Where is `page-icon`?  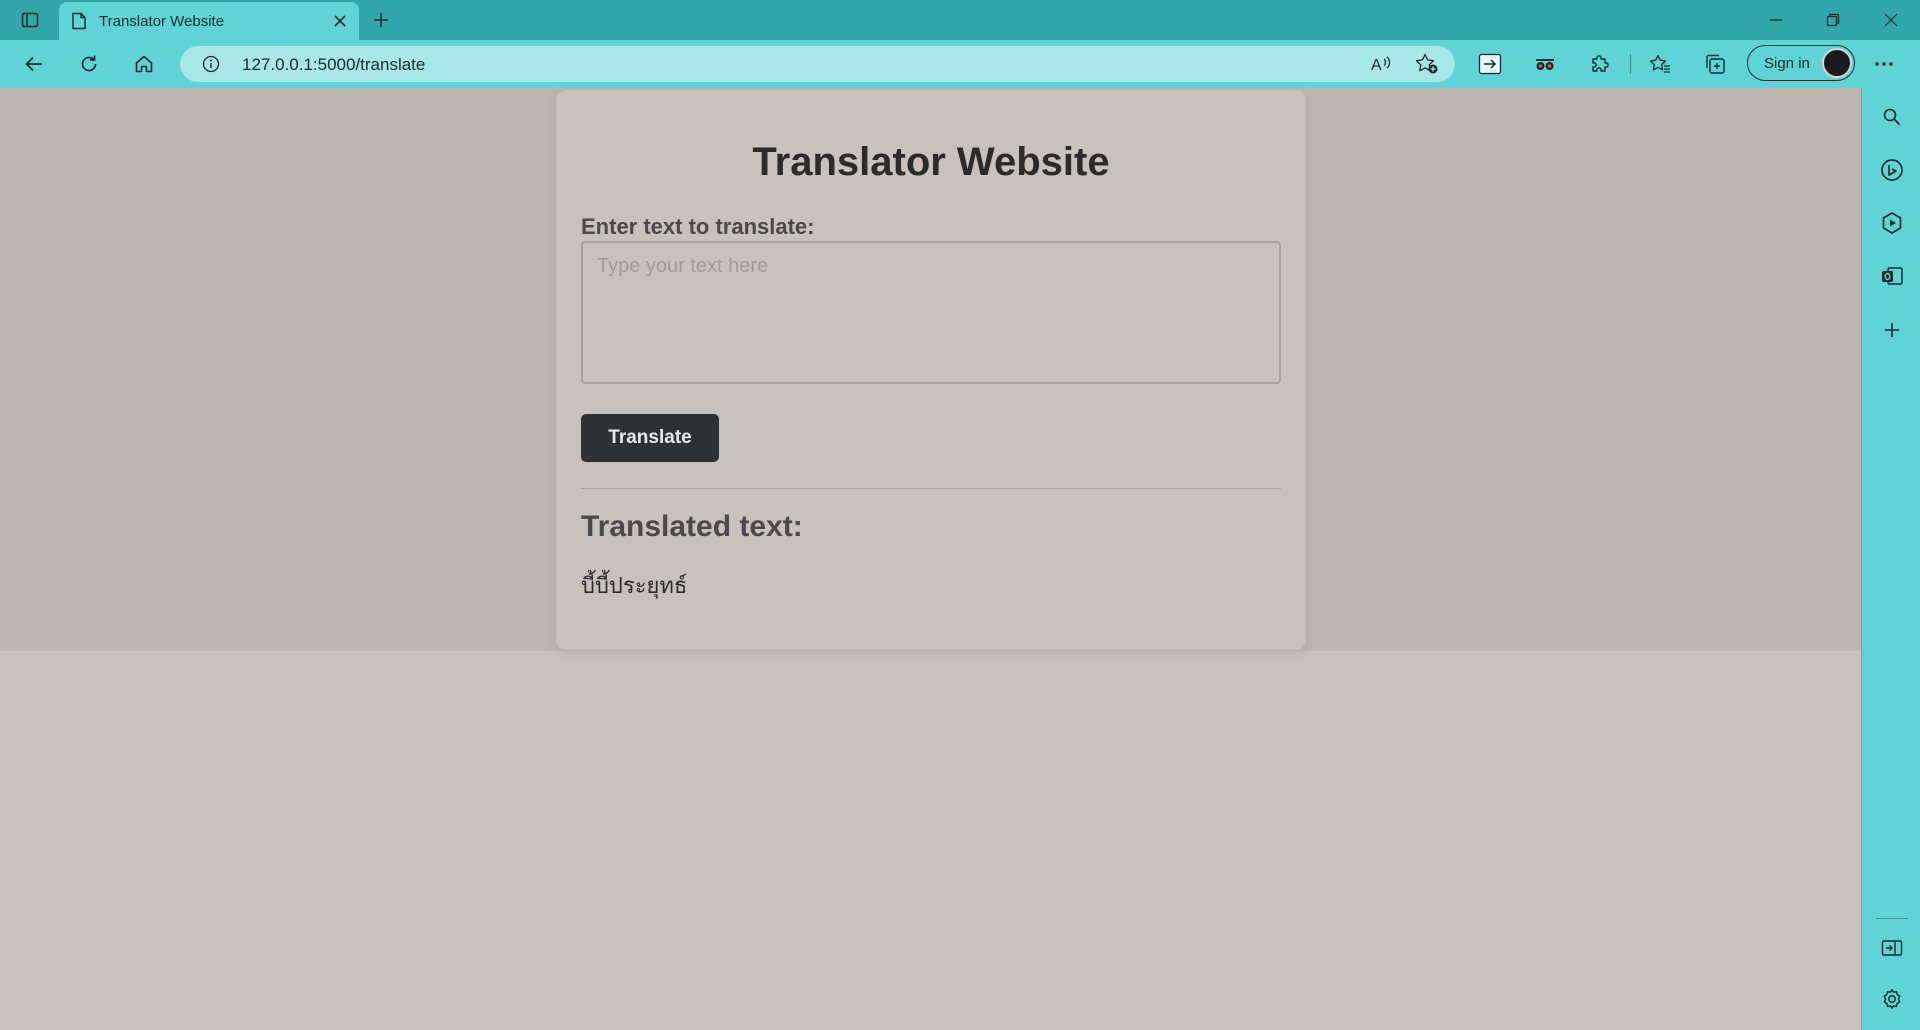 page-icon is located at coordinates (79, 21).